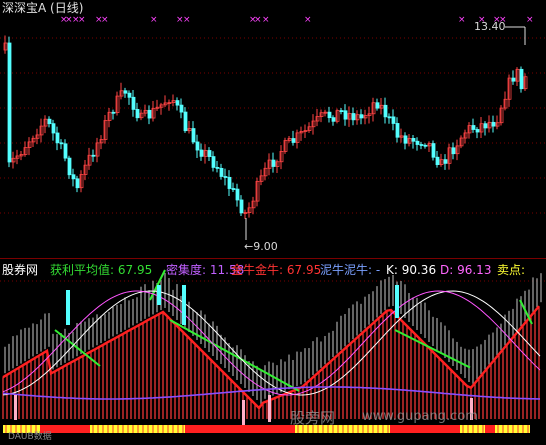 The width and height of the screenshot is (546, 445). I want to click on k-value-readout: K: 90.36, so click(411, 270).